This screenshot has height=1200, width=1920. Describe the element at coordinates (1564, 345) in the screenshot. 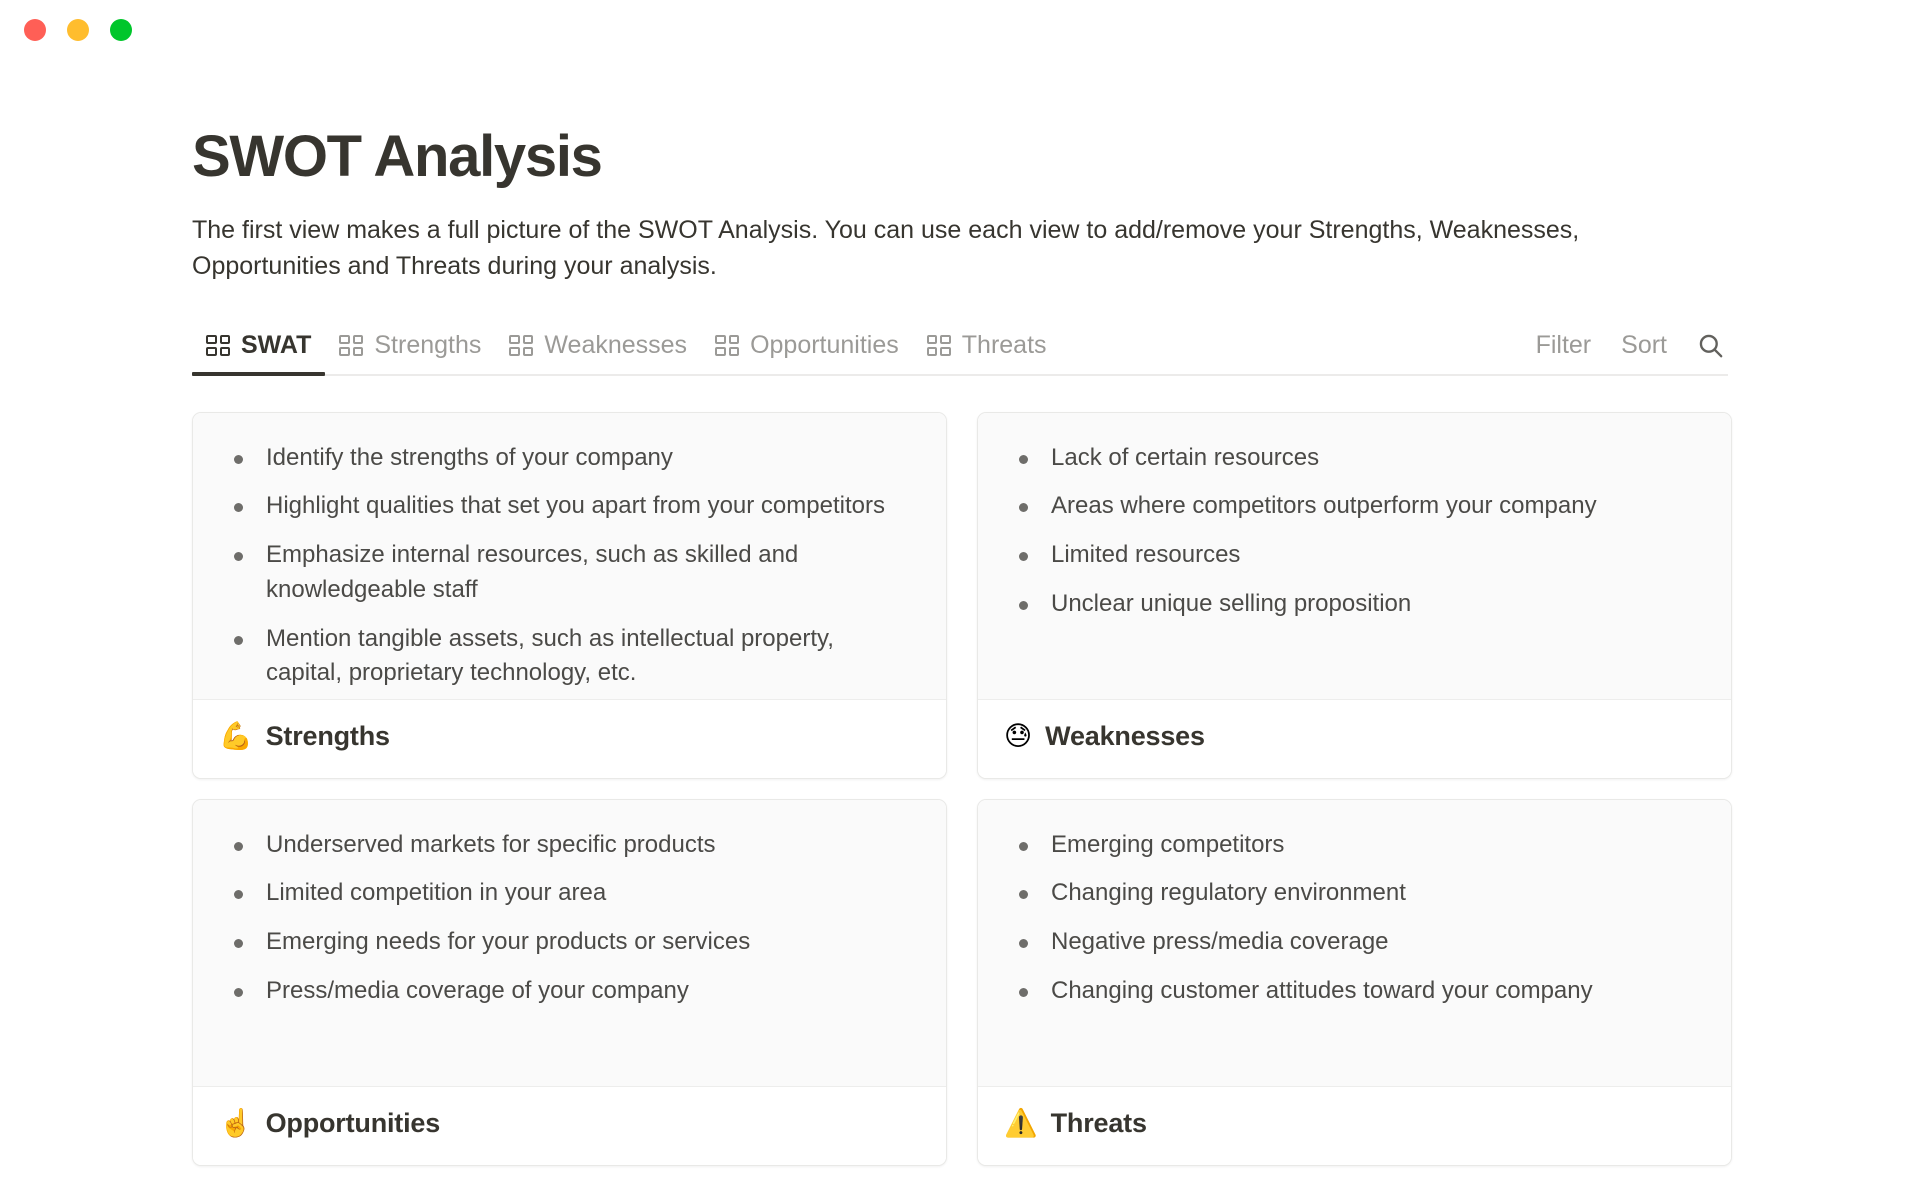

I see `filter-button: Filter` at that location.